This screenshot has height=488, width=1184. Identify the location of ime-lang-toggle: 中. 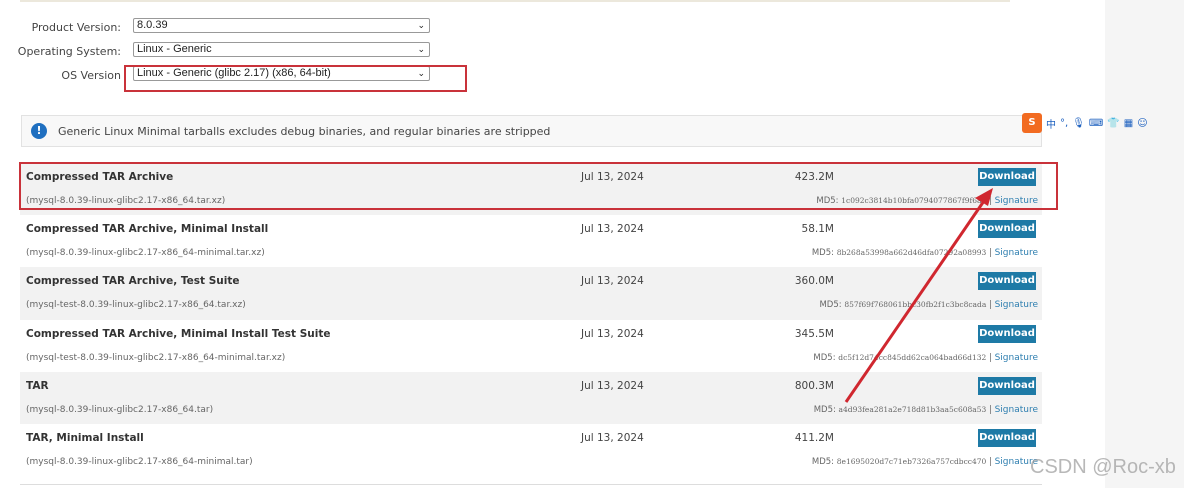
(1051, 123).